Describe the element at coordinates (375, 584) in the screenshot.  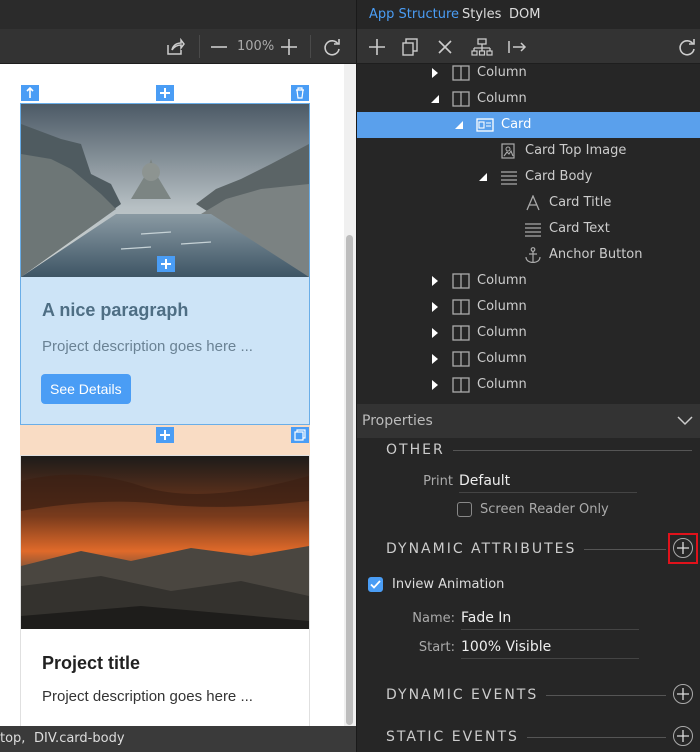
I see `inview-animation-checkbox` at that location.